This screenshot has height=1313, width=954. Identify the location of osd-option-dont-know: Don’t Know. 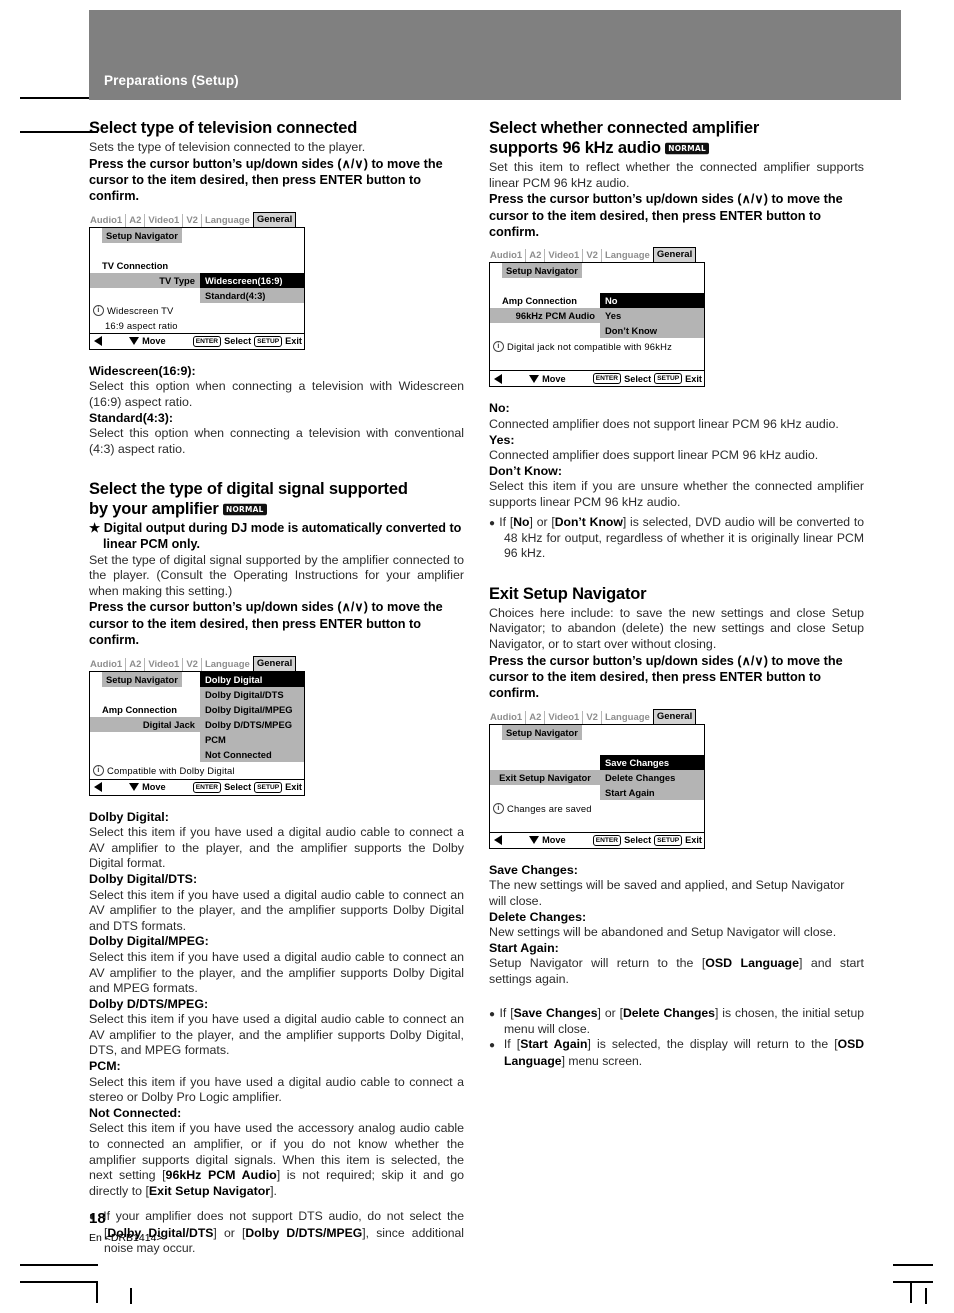
(652, 331).